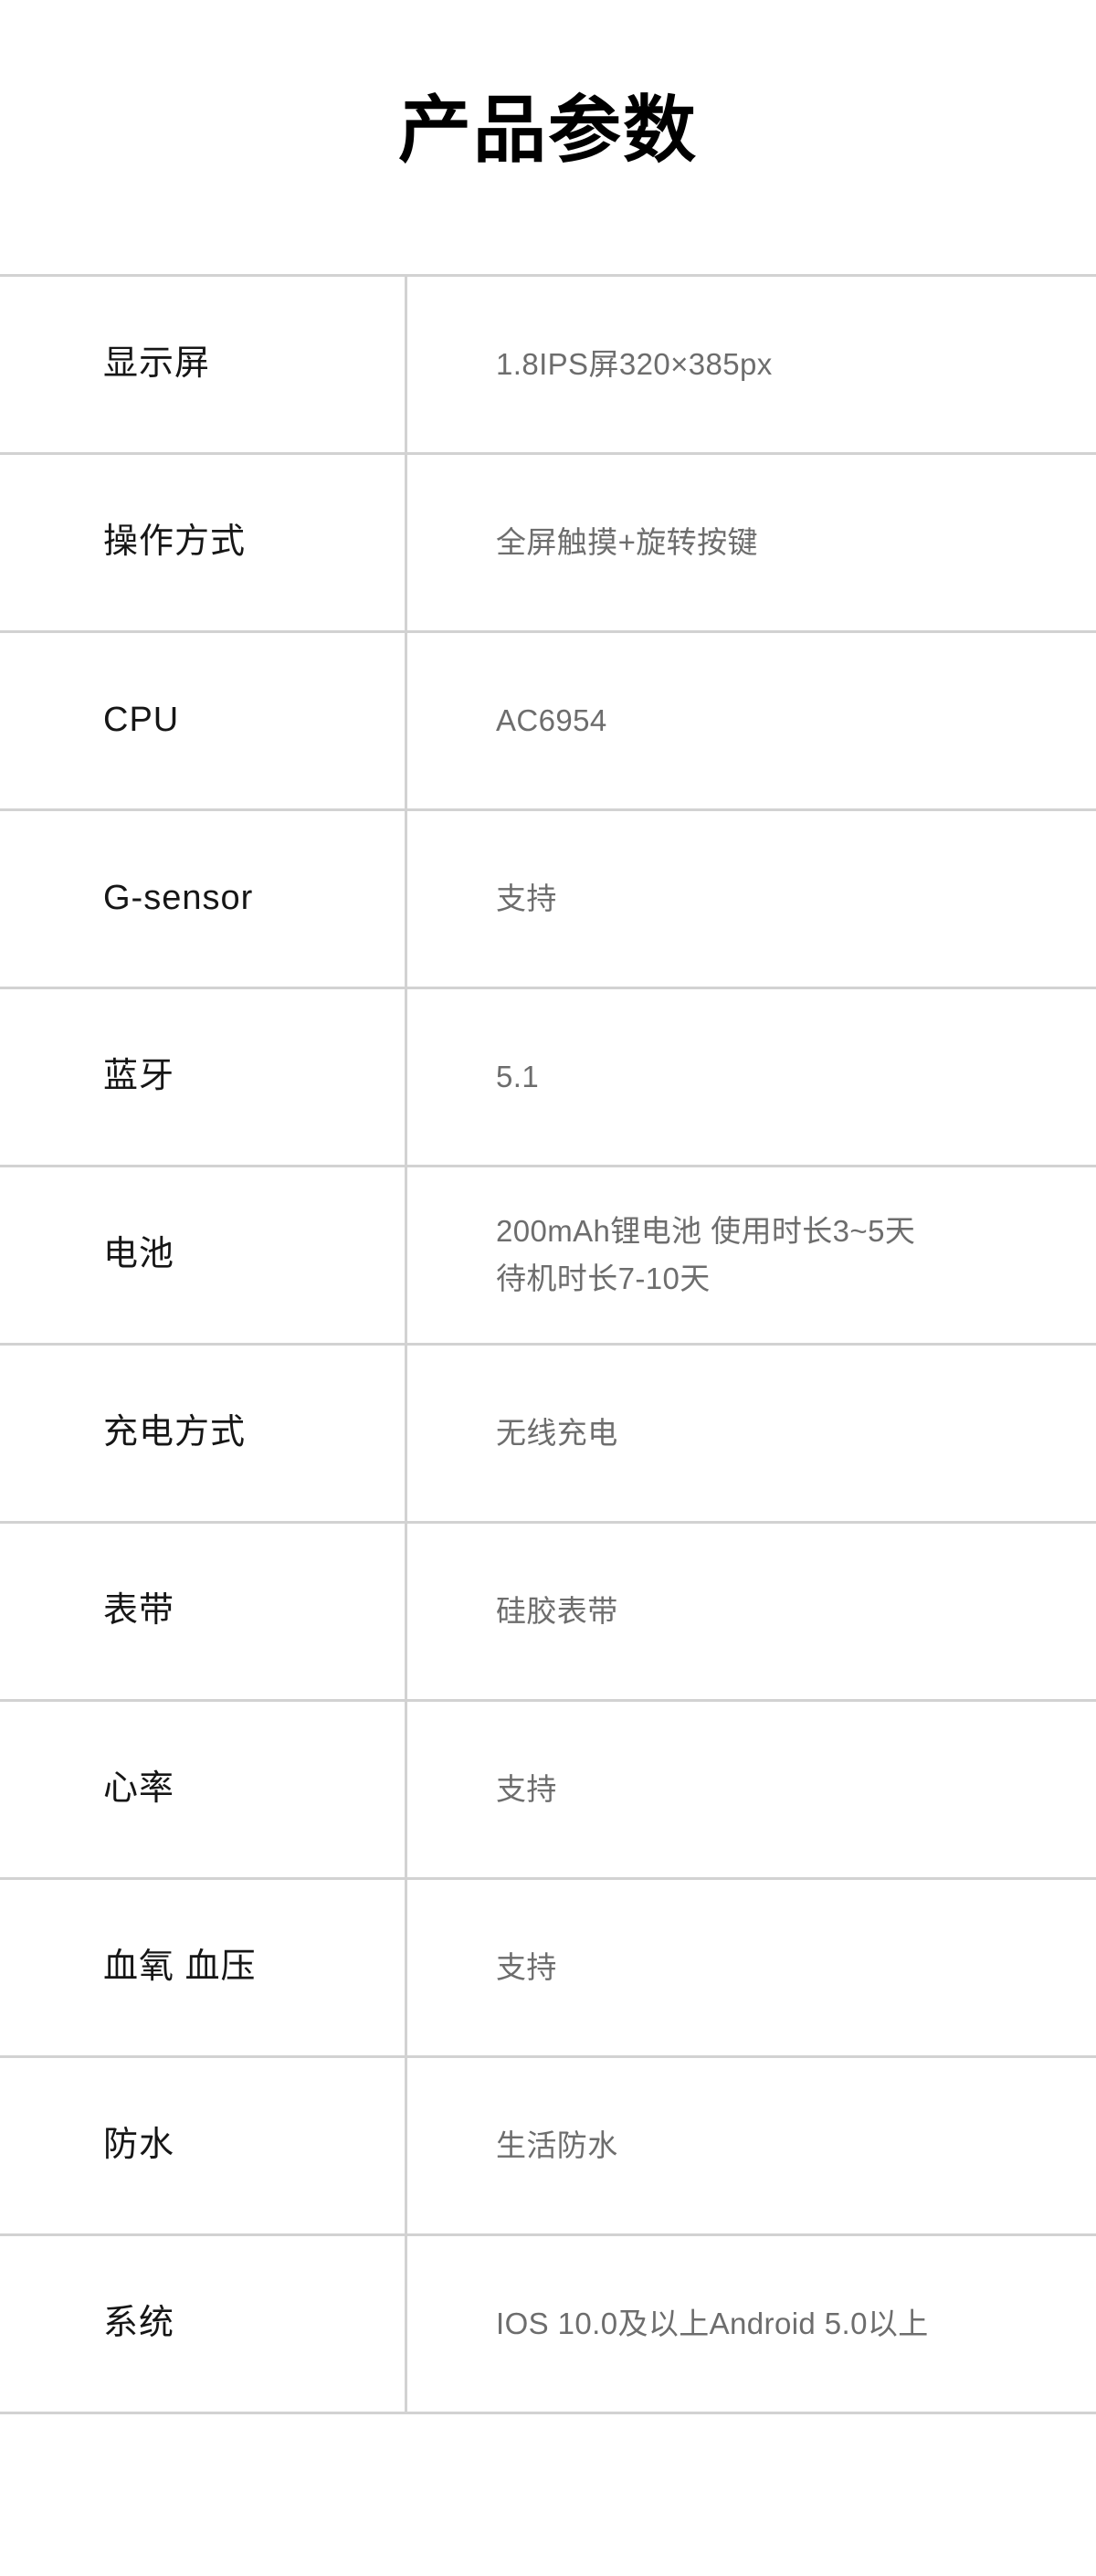 The image size is (1096, 2576). I want to click on spec-label: 防水, so click(139, 2145).